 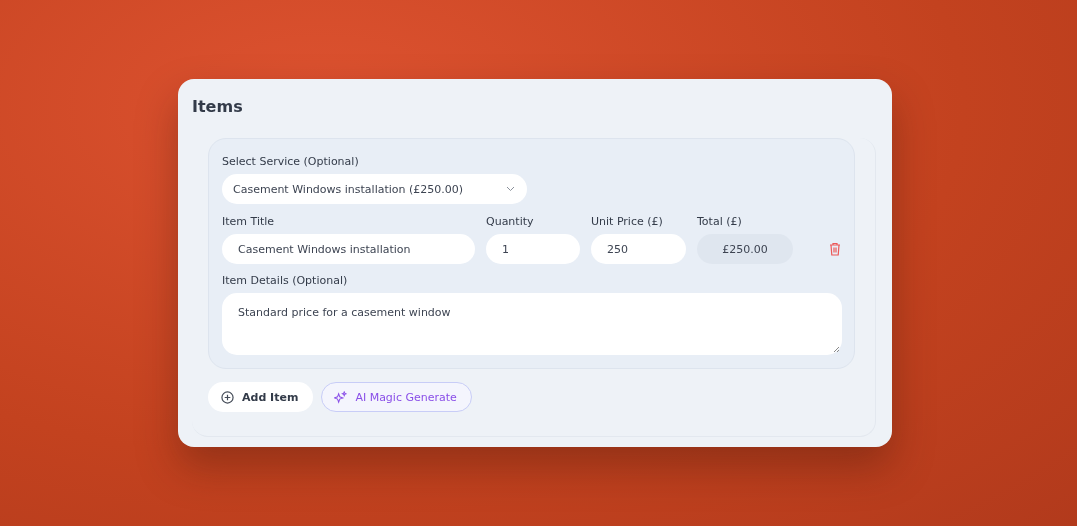 I want to click on field-label: Unit Price (£), so click(x=627, y=221).